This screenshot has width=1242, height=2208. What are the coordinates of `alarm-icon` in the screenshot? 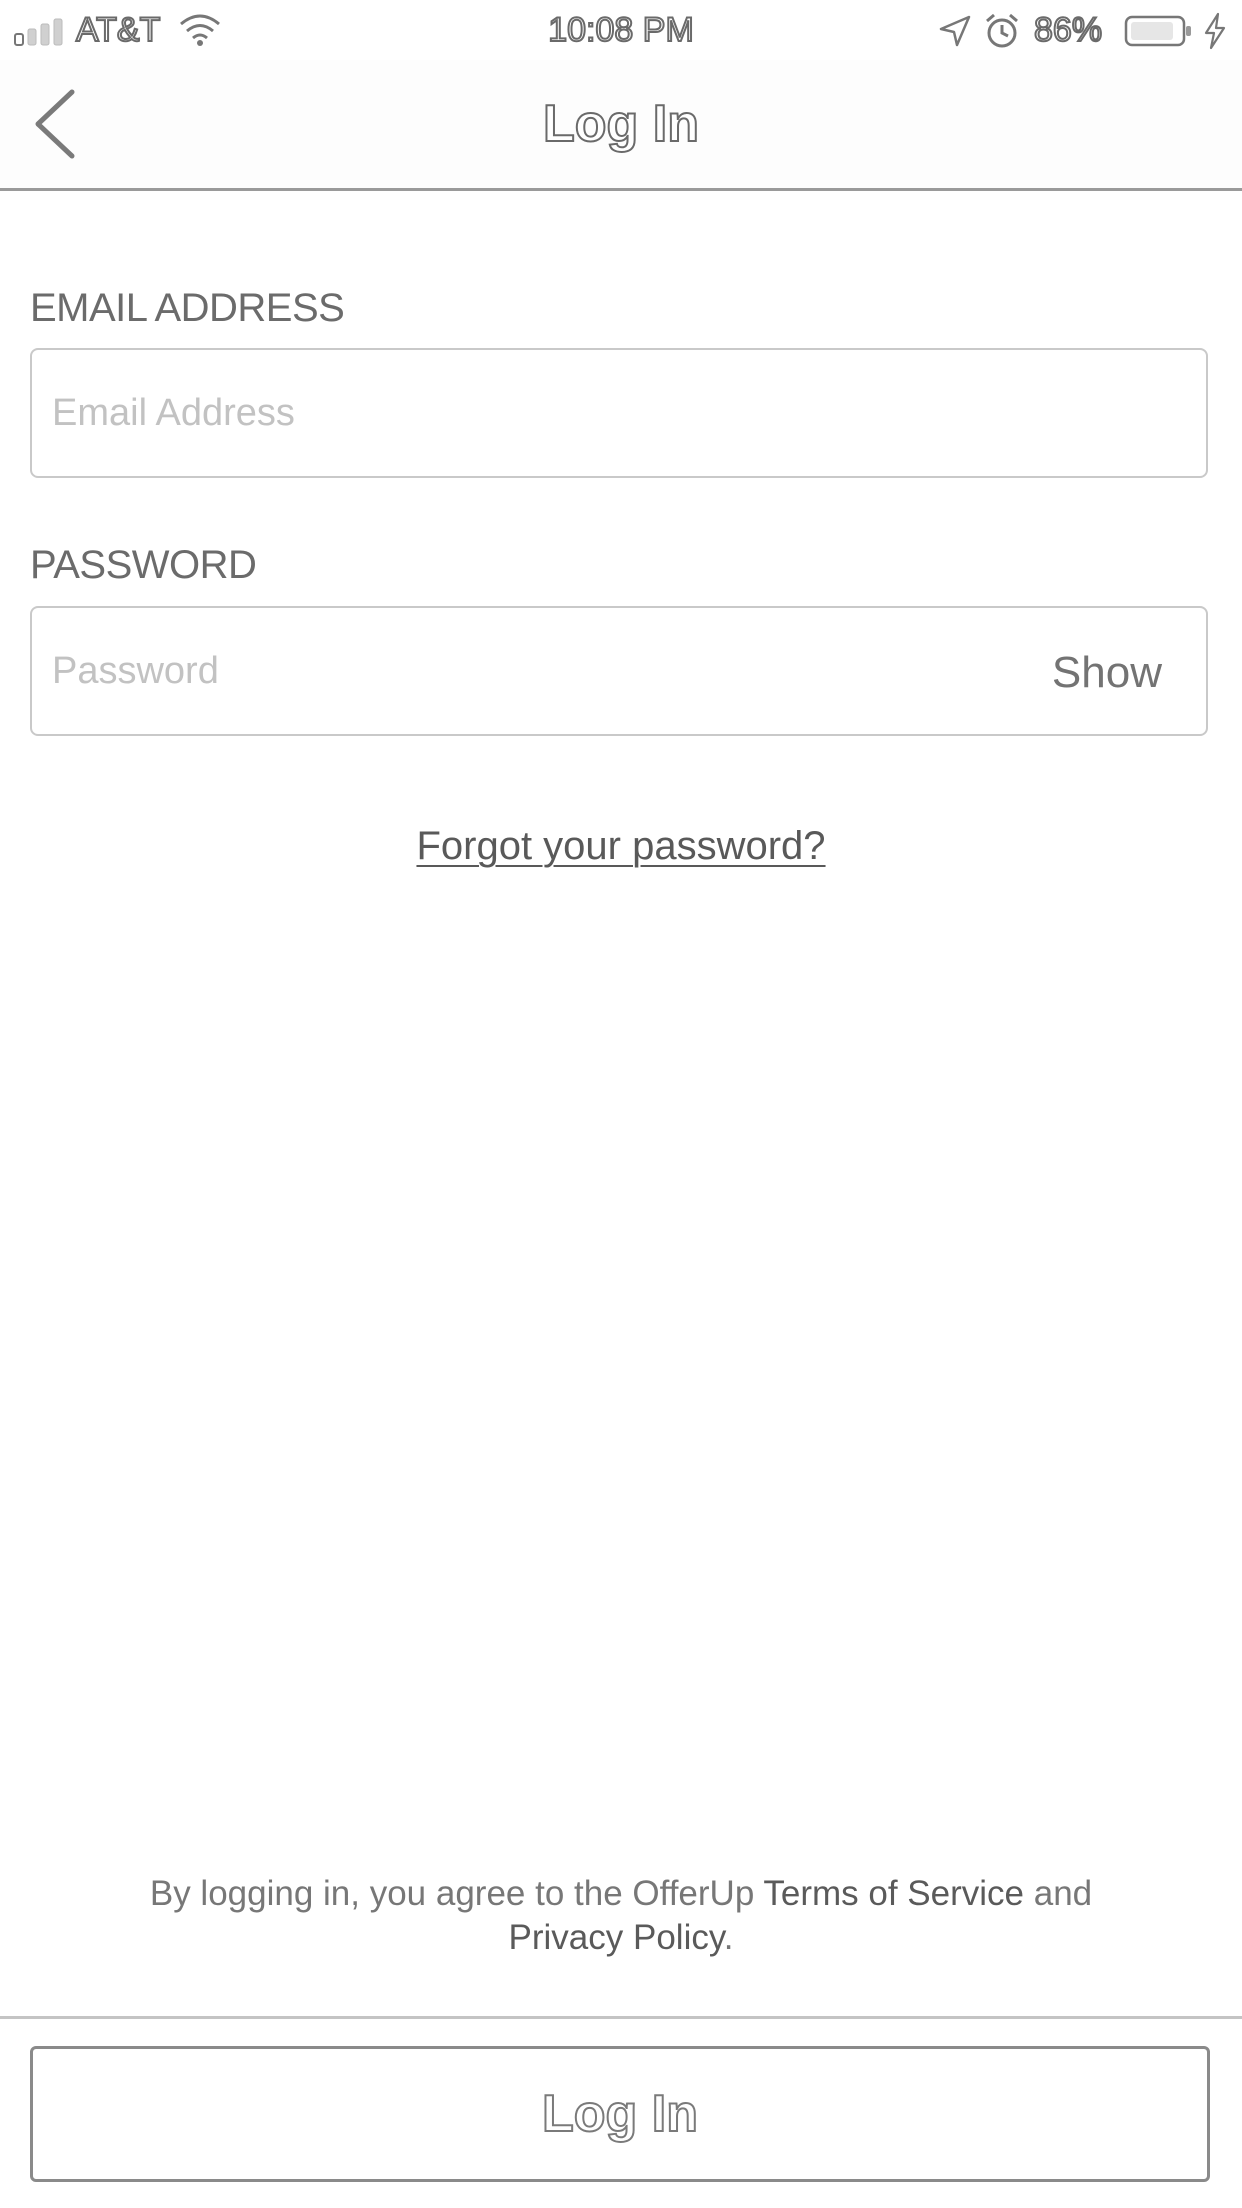 It's located at (1002, 30).